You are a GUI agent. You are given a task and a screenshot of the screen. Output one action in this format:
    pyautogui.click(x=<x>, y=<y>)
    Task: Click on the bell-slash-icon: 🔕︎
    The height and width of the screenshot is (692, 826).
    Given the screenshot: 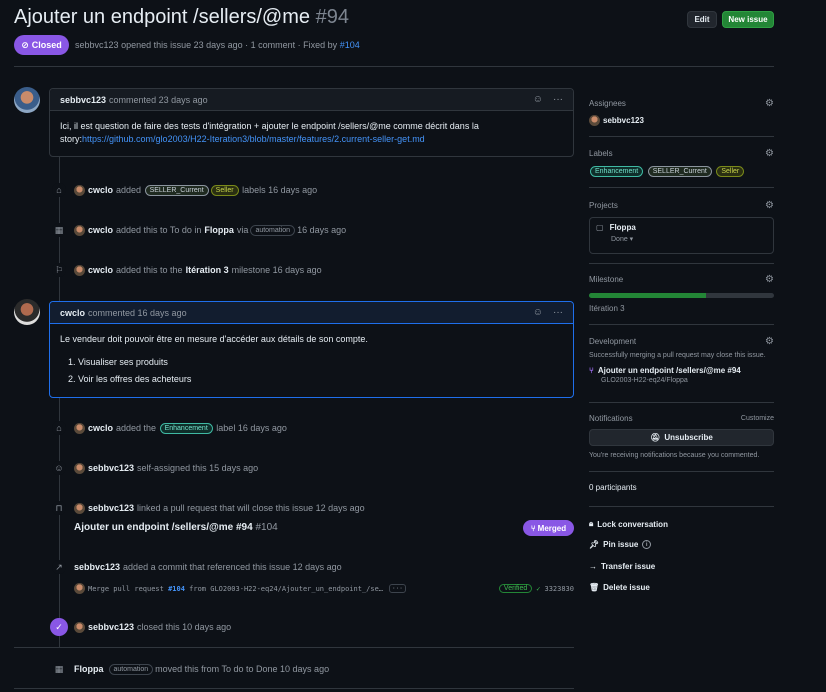 What is the action you would take?
    pyautogui.click(x=655, y=437)
    